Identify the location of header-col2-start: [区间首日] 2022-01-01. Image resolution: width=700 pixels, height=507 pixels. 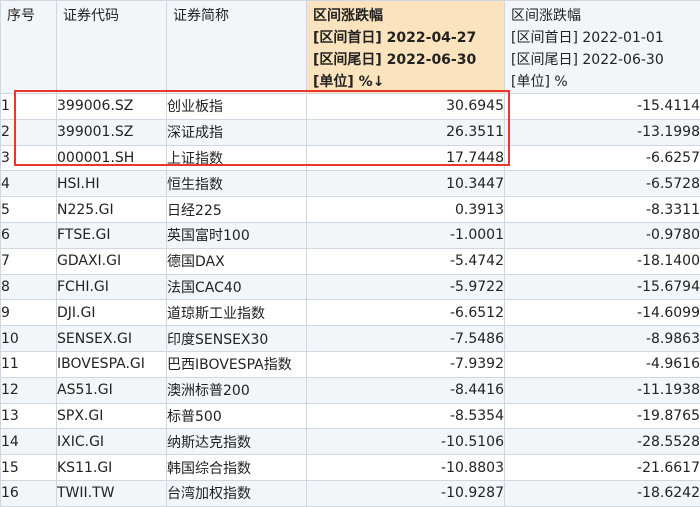
(605, 38).